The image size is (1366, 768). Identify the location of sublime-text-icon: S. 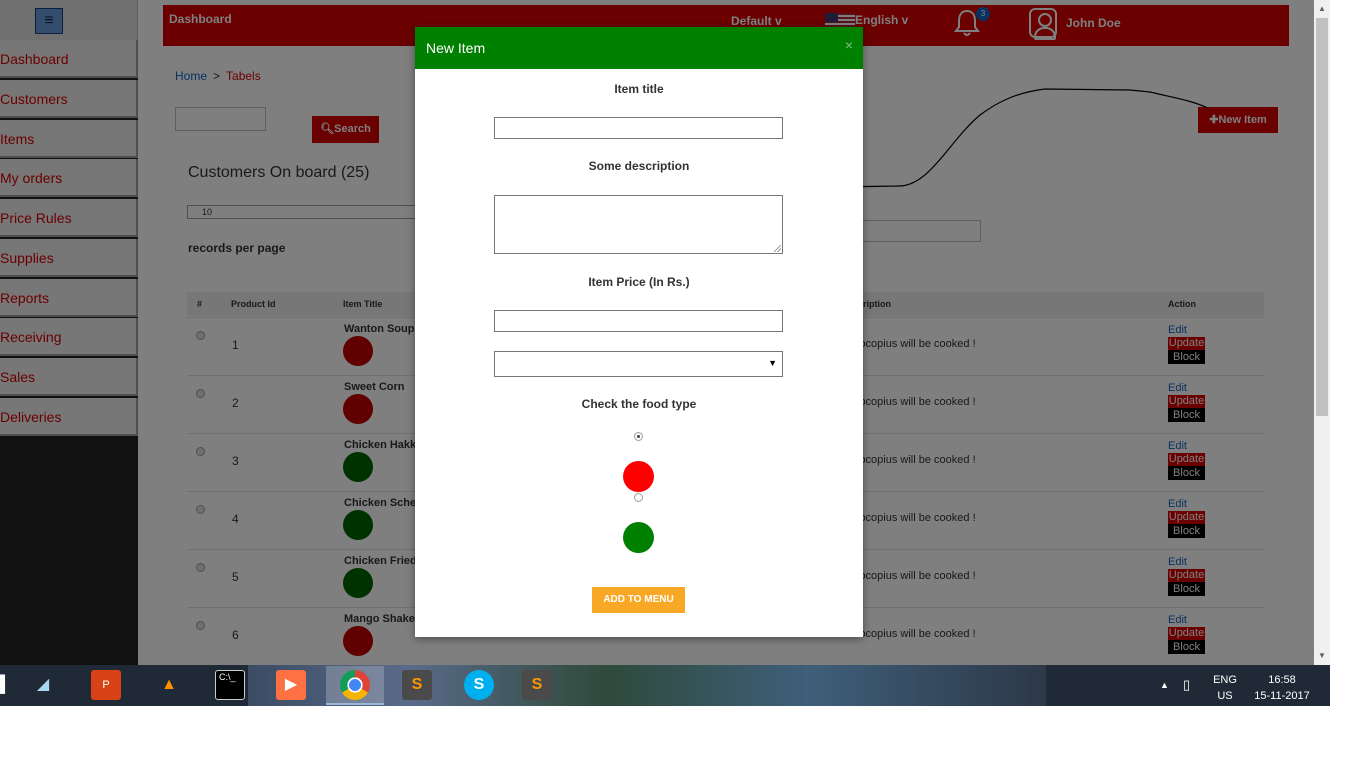
(417, 685).